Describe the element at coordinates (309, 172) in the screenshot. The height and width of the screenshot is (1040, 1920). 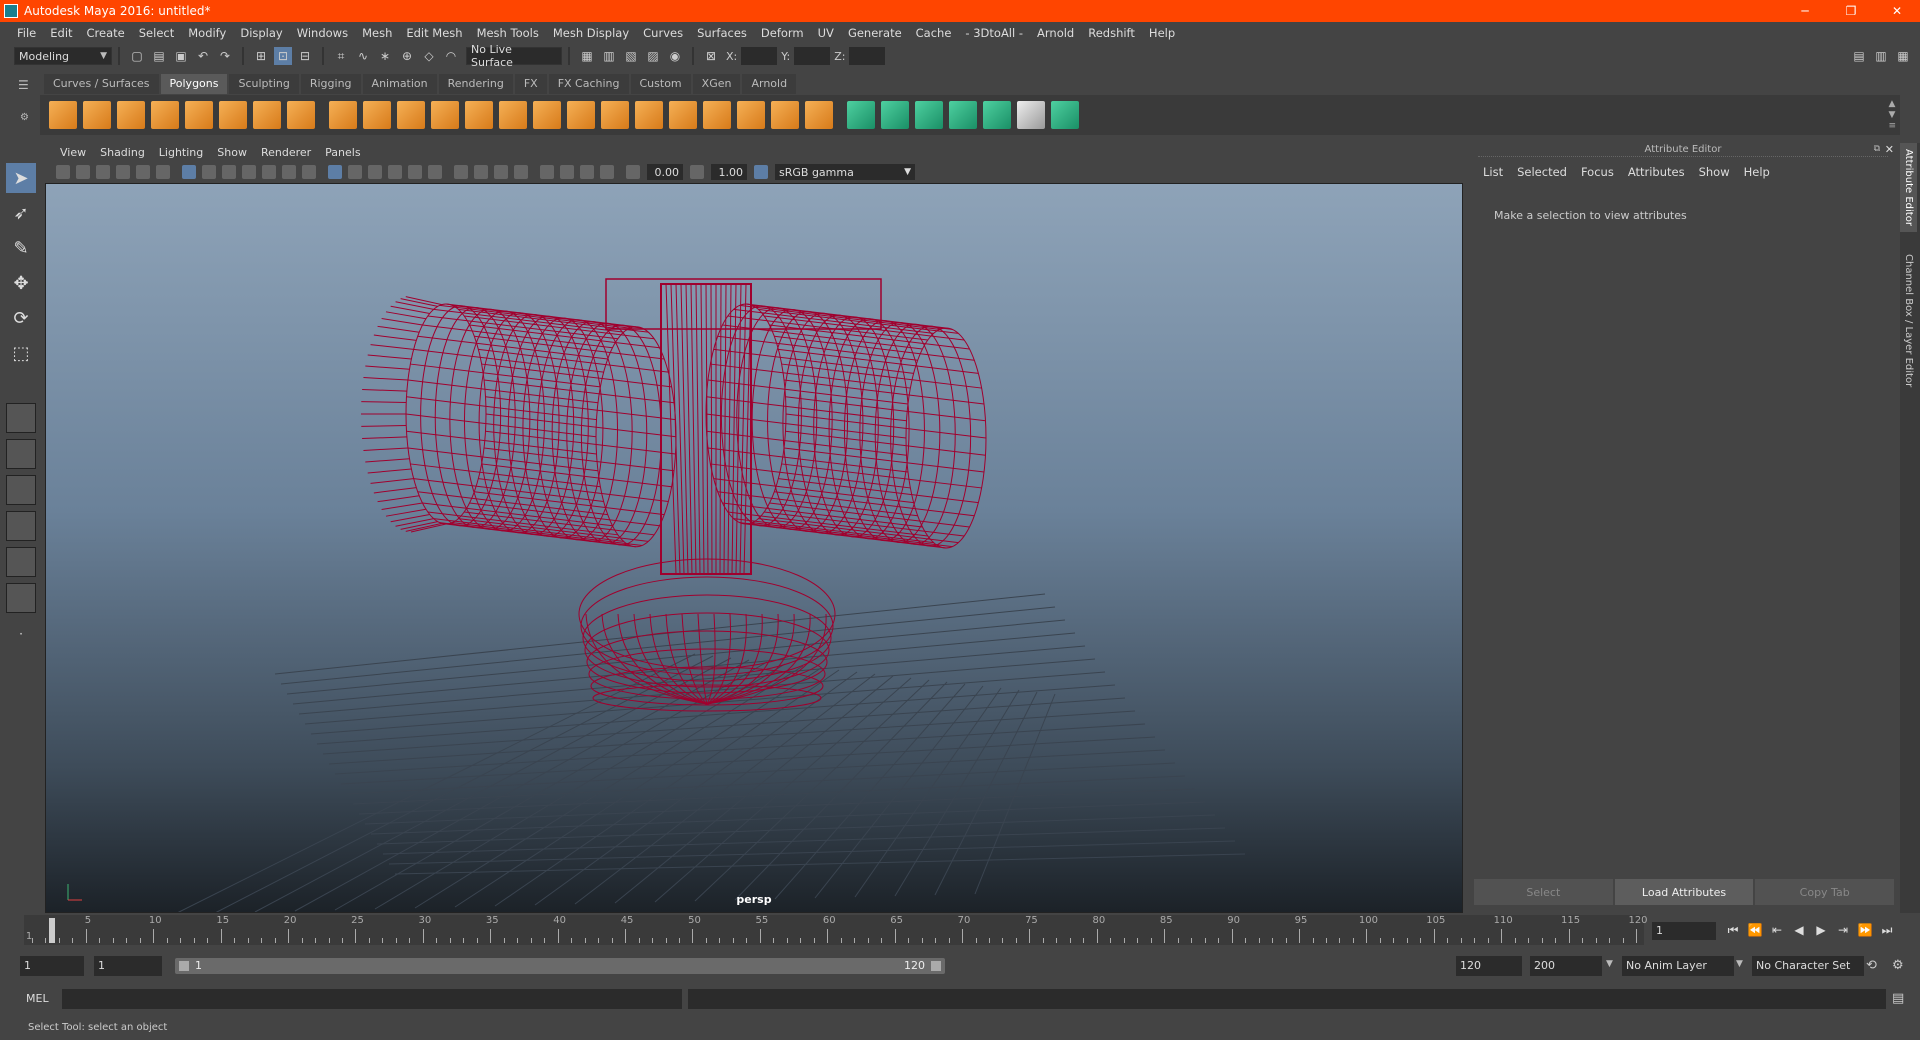
I see `safe-title-icon` at that location.